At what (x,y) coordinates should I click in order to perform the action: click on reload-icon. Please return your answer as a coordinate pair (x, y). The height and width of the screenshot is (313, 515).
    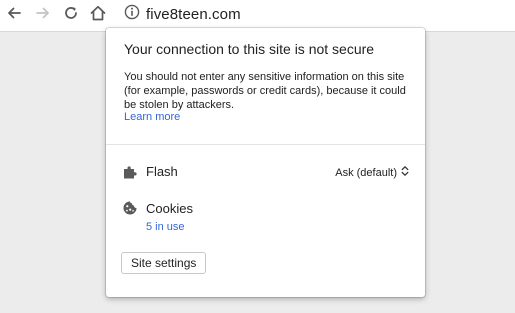
    Looking at the image, I should click on (71, 15).